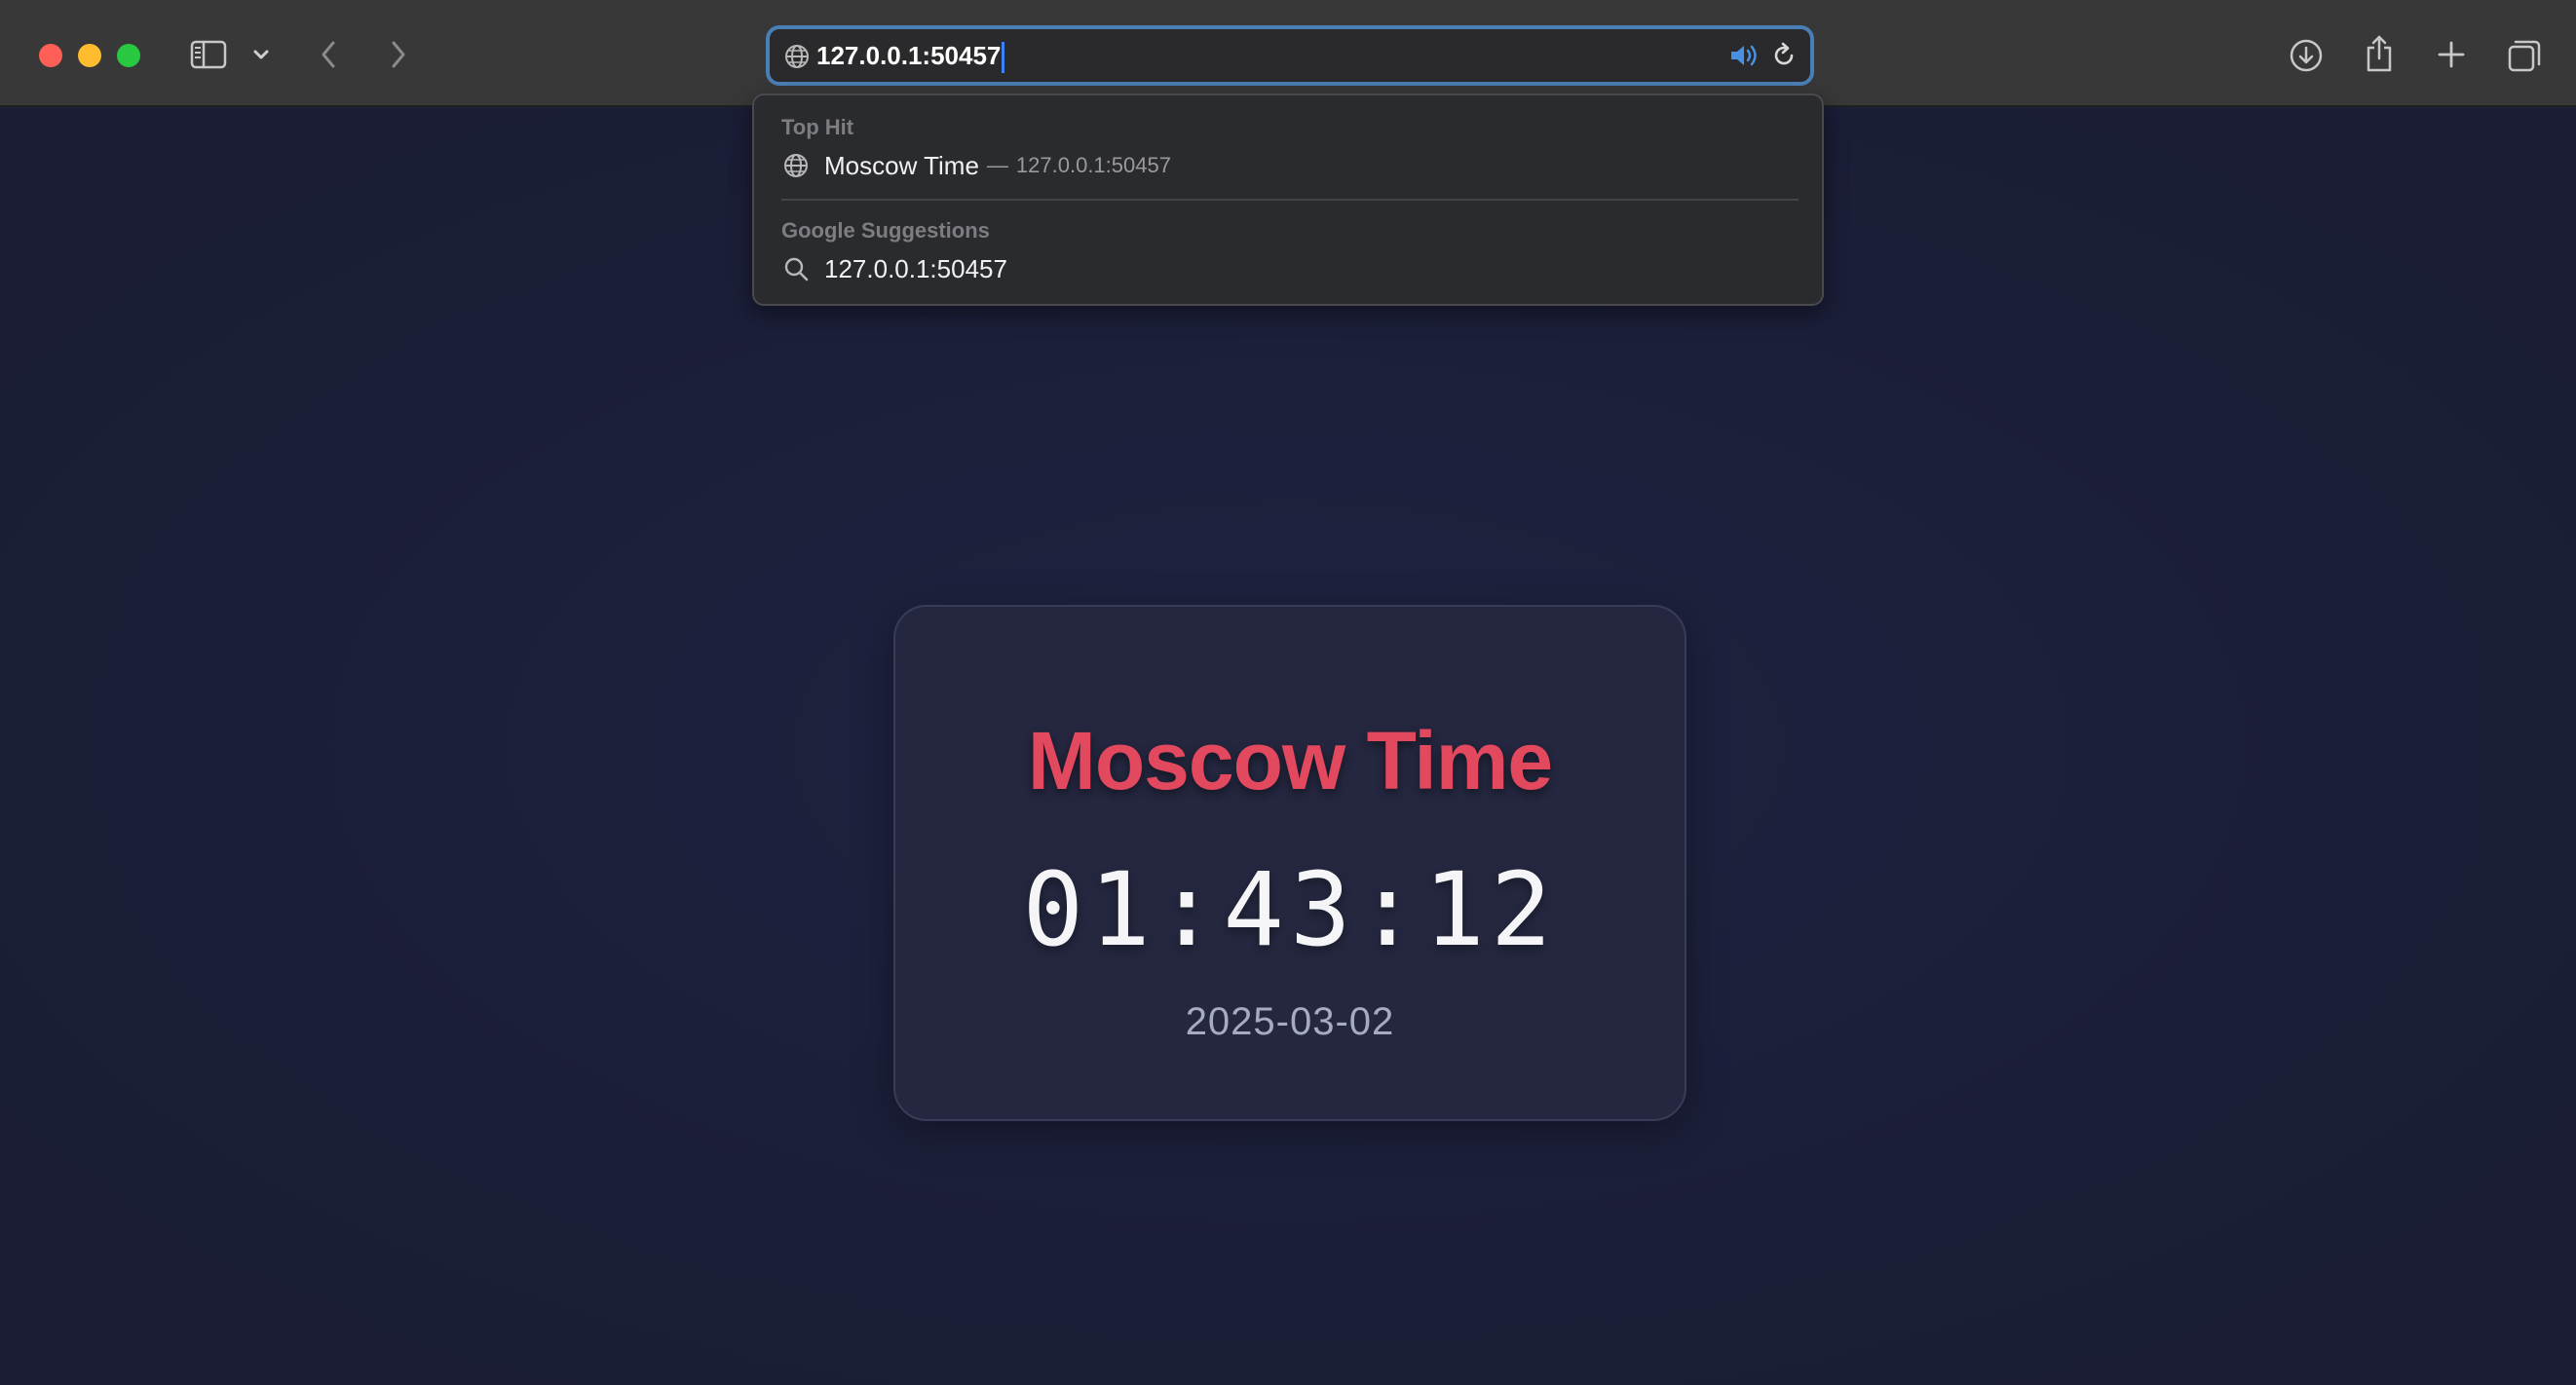 The image size is (2576, 1385). What do you see at coordinates (128, 55) in the screenshot?
I see `zoom-window-button` at bounding box center [128, 55].